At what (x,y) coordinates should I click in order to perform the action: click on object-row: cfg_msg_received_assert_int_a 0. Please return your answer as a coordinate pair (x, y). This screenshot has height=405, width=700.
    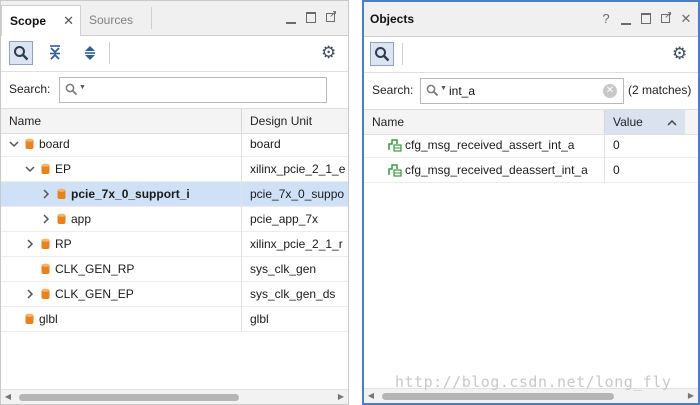
    Looking at the image, I should click on (531, 145).